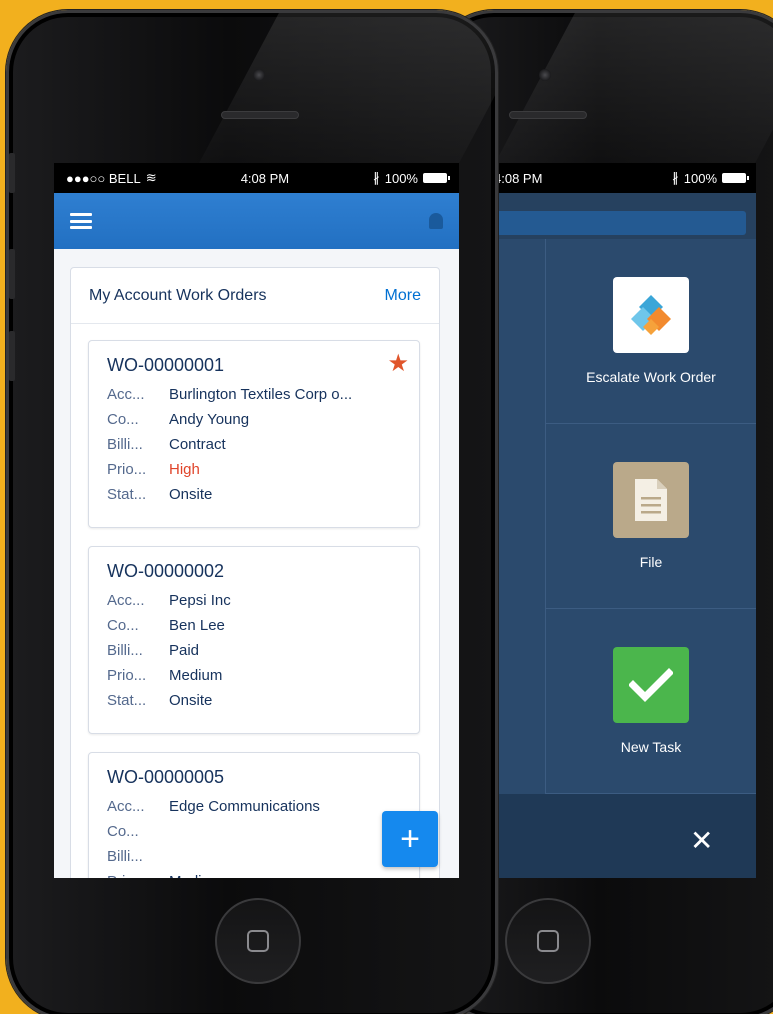 The height and width of the screenshot is (1014, 773). I want to click on action-escalate-work-order: Escalate Work Order, so click(651, 331).